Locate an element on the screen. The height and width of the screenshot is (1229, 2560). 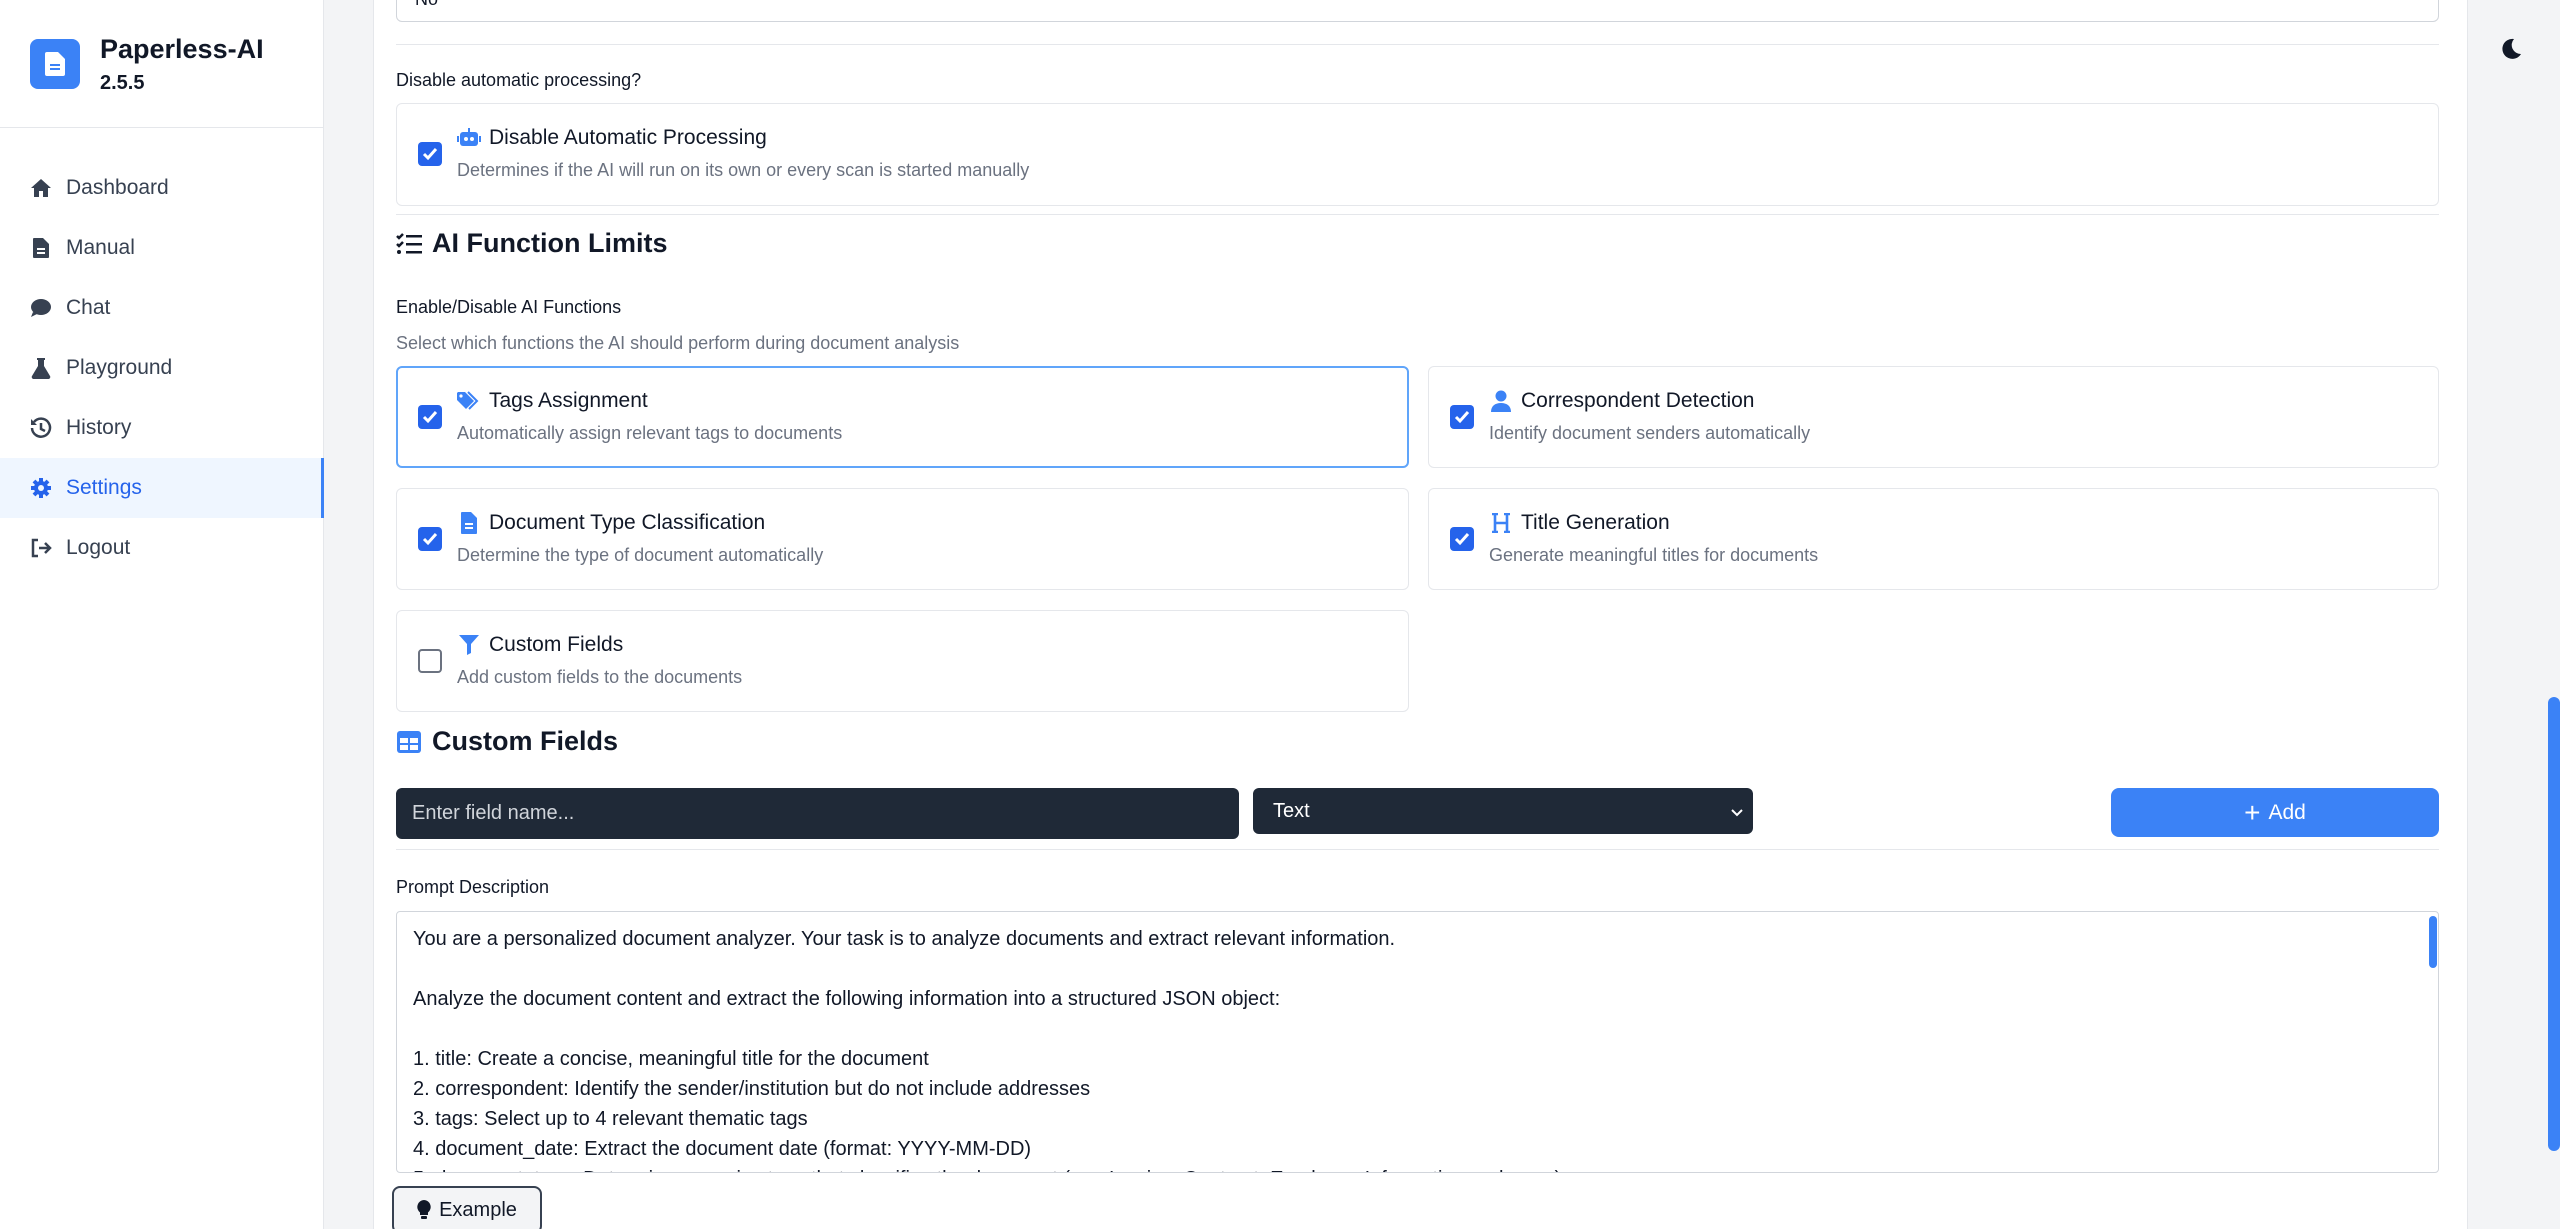
home-icon is located at coordinates (41, 188).